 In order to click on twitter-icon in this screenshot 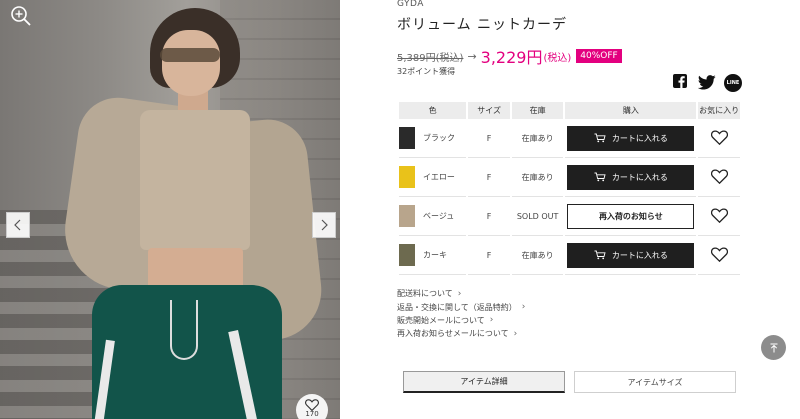, I will do `click(707, 82)`.